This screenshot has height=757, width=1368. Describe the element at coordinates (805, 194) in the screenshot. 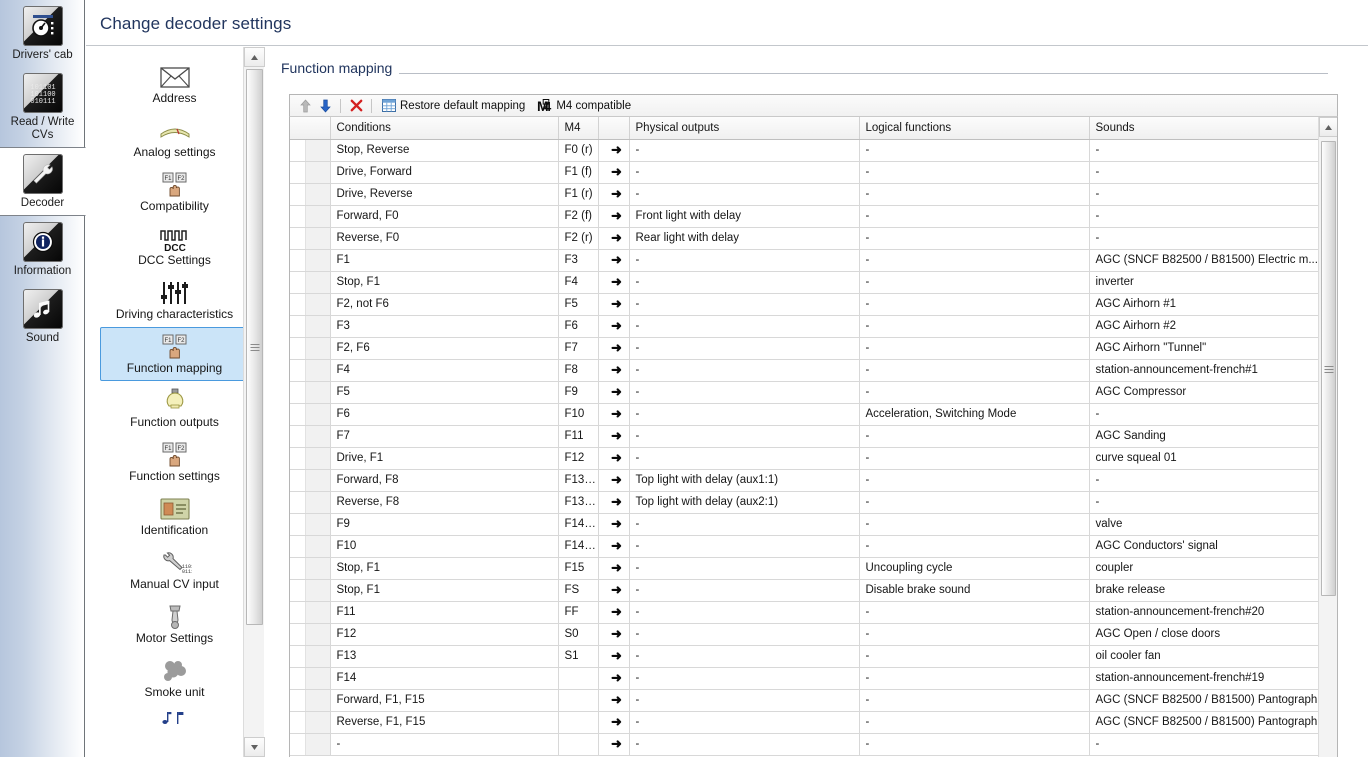

I see `table-row: Drive, Reverse F1 (r) ➜ - - -` at that location.